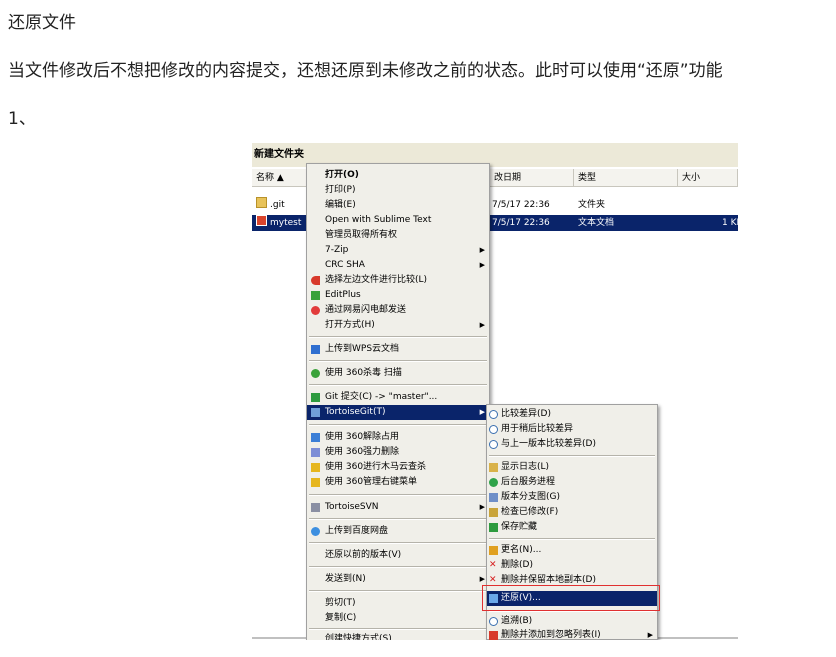 The image size is (836, 657). I want to click on menu-item-label: 打开方式(H), so click(350, 325).